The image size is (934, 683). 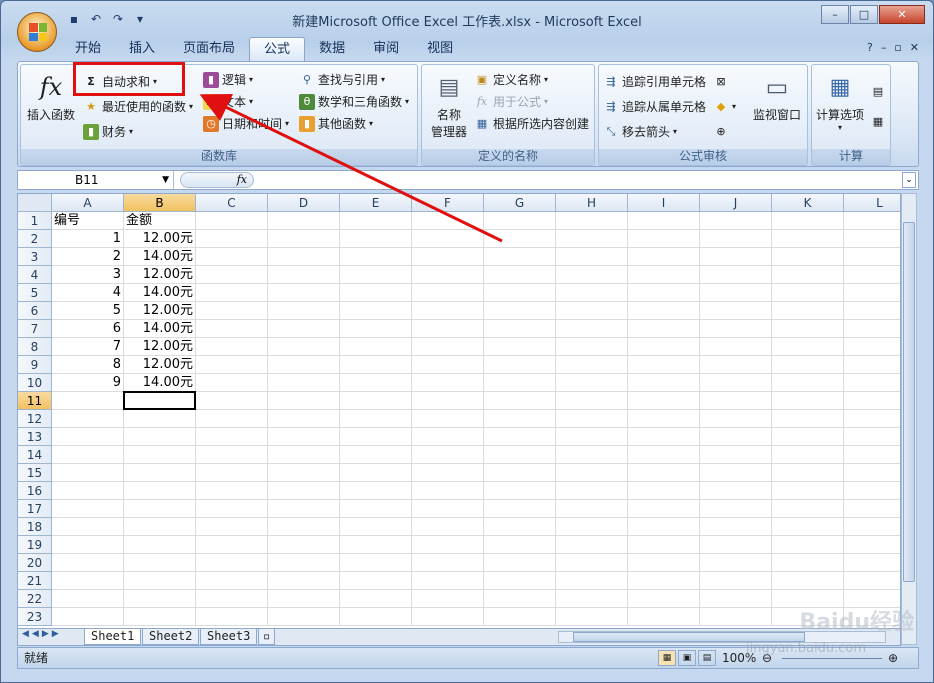 I want to click on column-header-e: E, so click(x=376, y=203).